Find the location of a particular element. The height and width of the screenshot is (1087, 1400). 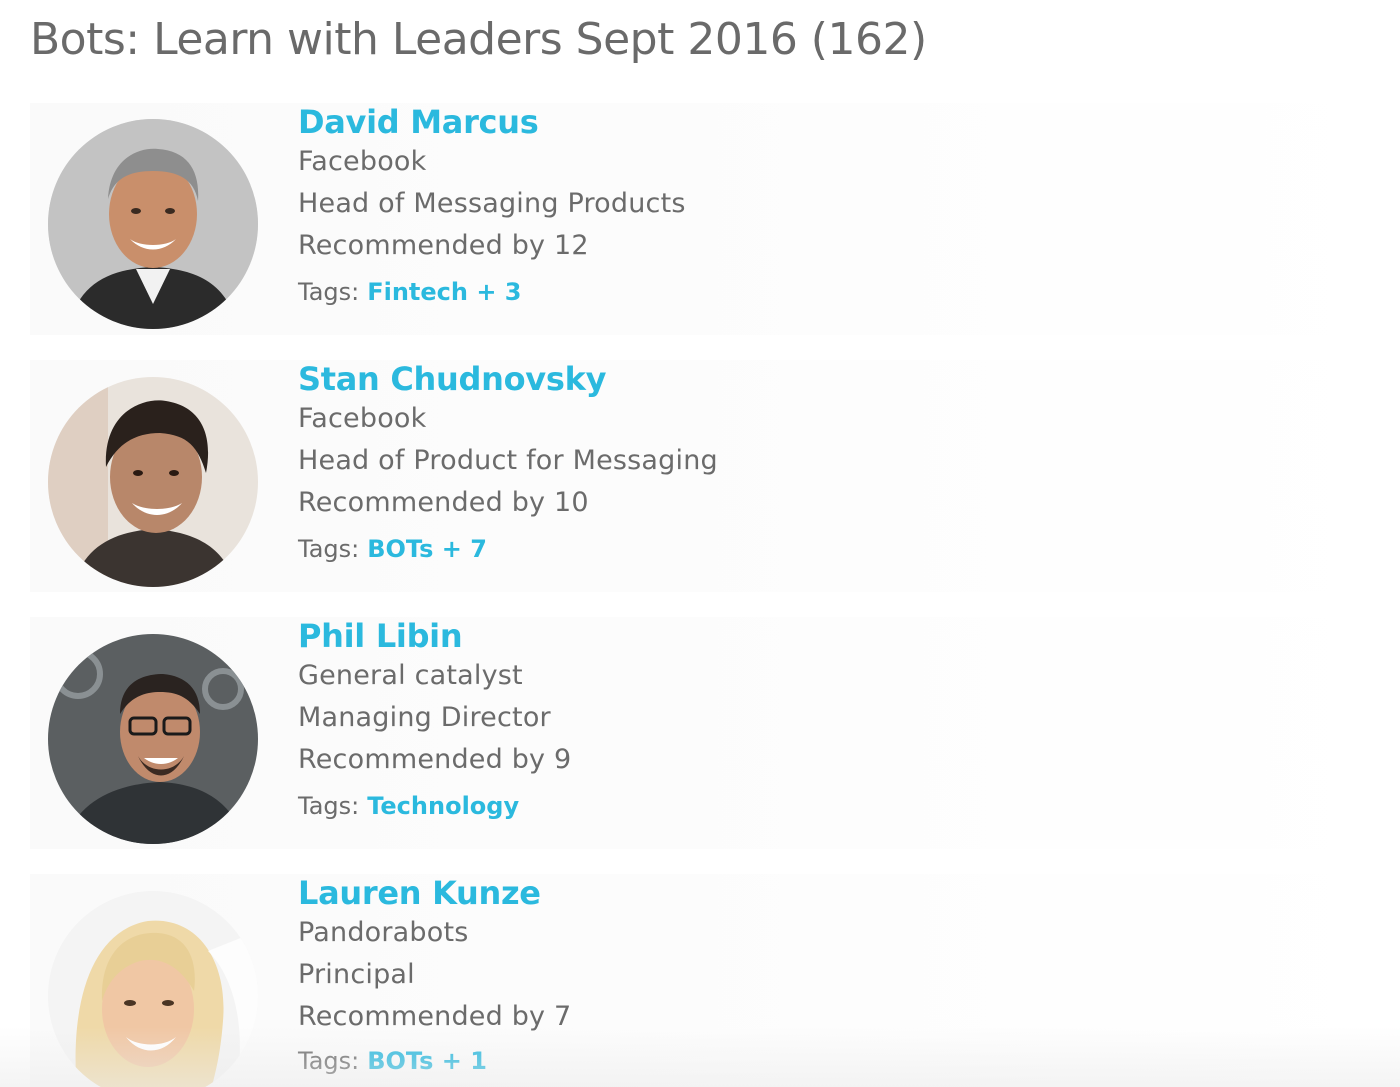

tags-link: Technology is located at coordinates (443, 806).